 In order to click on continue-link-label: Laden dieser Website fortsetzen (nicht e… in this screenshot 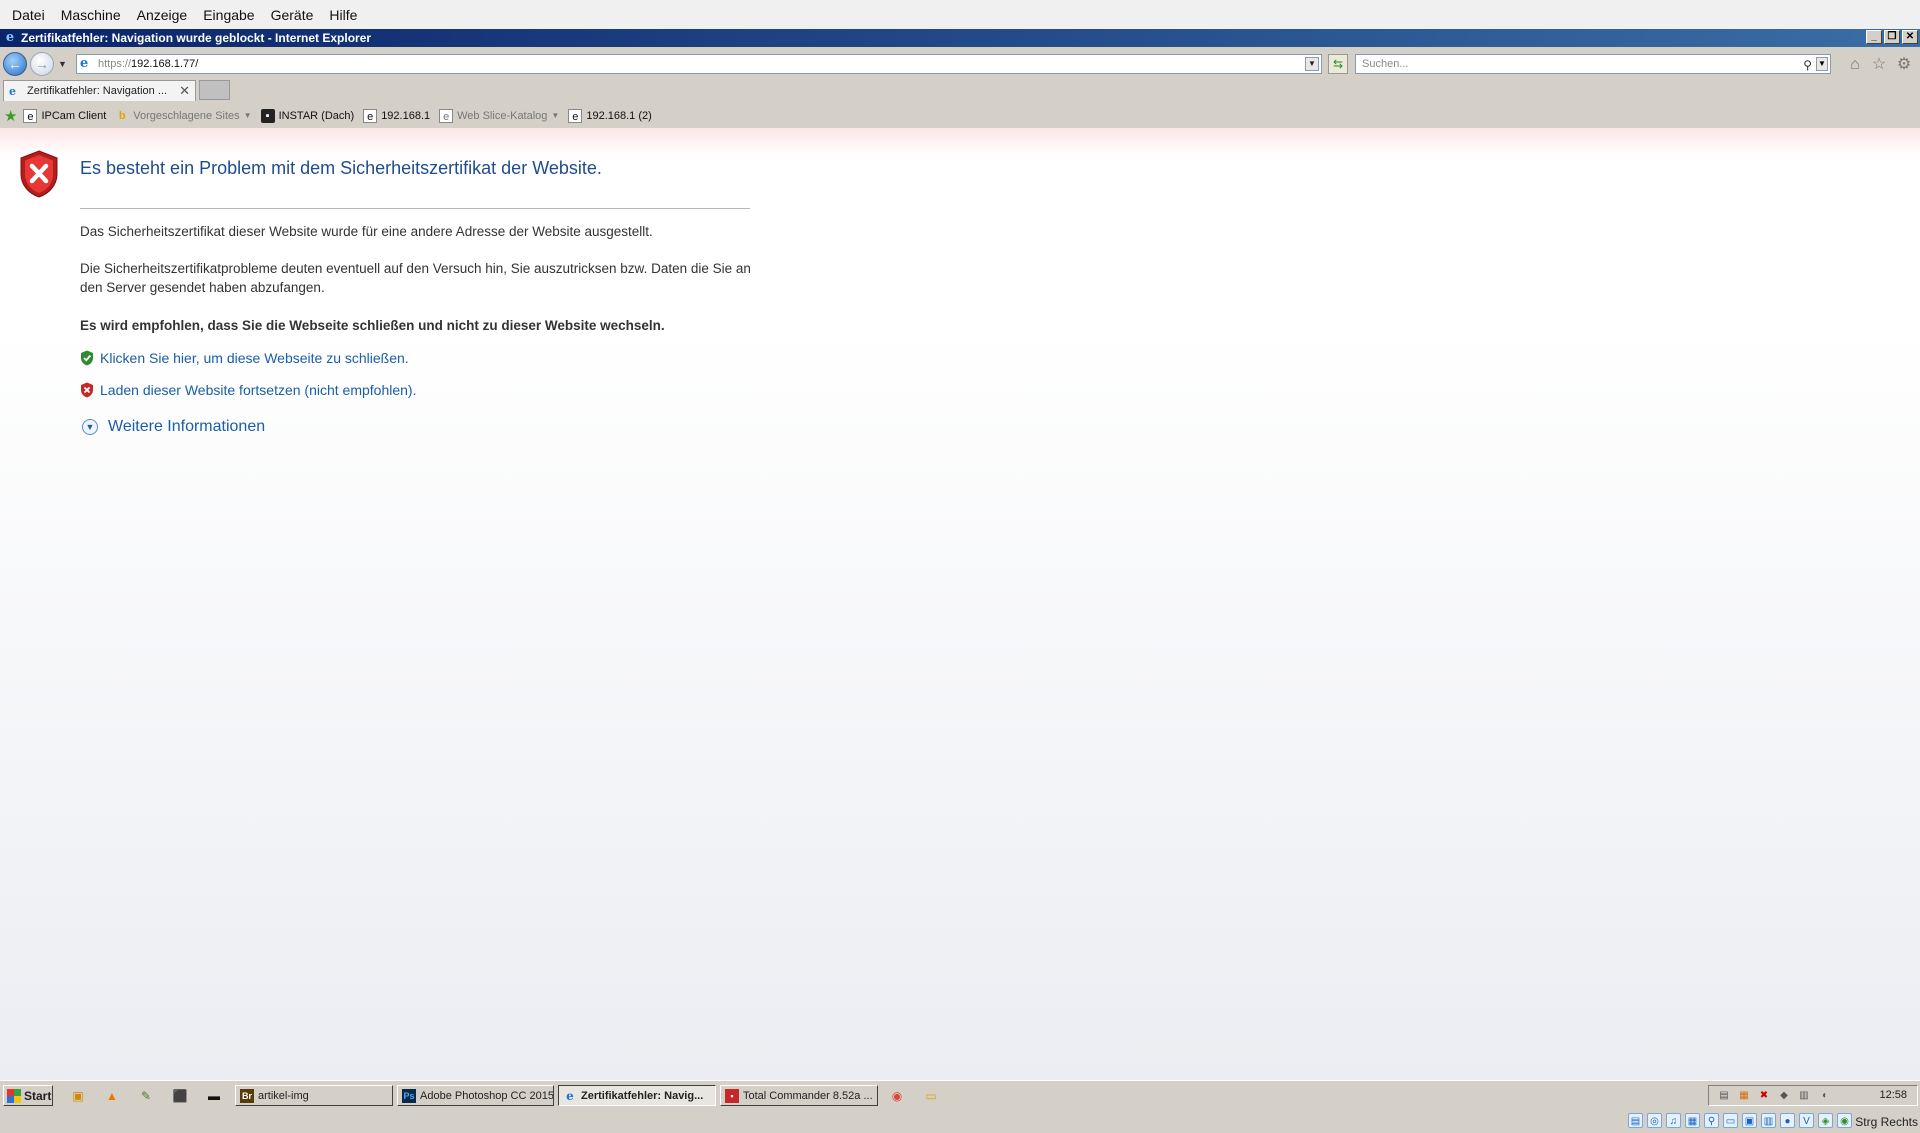, I will do `click(258, 390)`.